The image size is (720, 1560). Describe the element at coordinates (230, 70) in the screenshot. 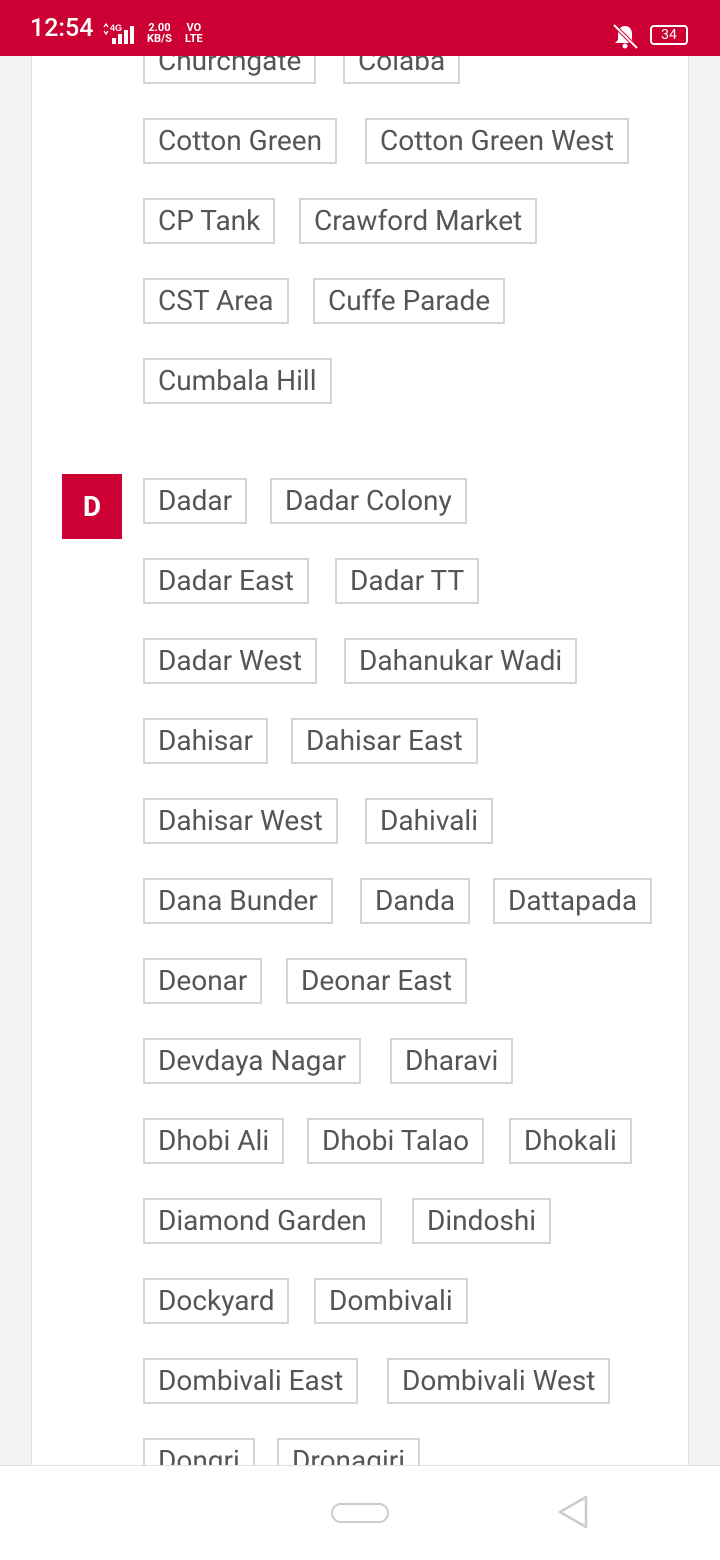

I see `locality-chip-churchgate: Churchgate` at that location.